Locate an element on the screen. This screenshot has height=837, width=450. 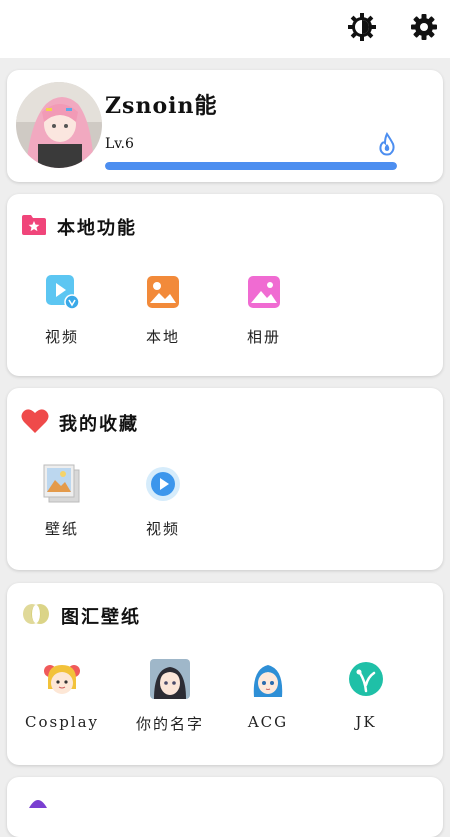
purple-section-icon is located at coordinates (38, 802).